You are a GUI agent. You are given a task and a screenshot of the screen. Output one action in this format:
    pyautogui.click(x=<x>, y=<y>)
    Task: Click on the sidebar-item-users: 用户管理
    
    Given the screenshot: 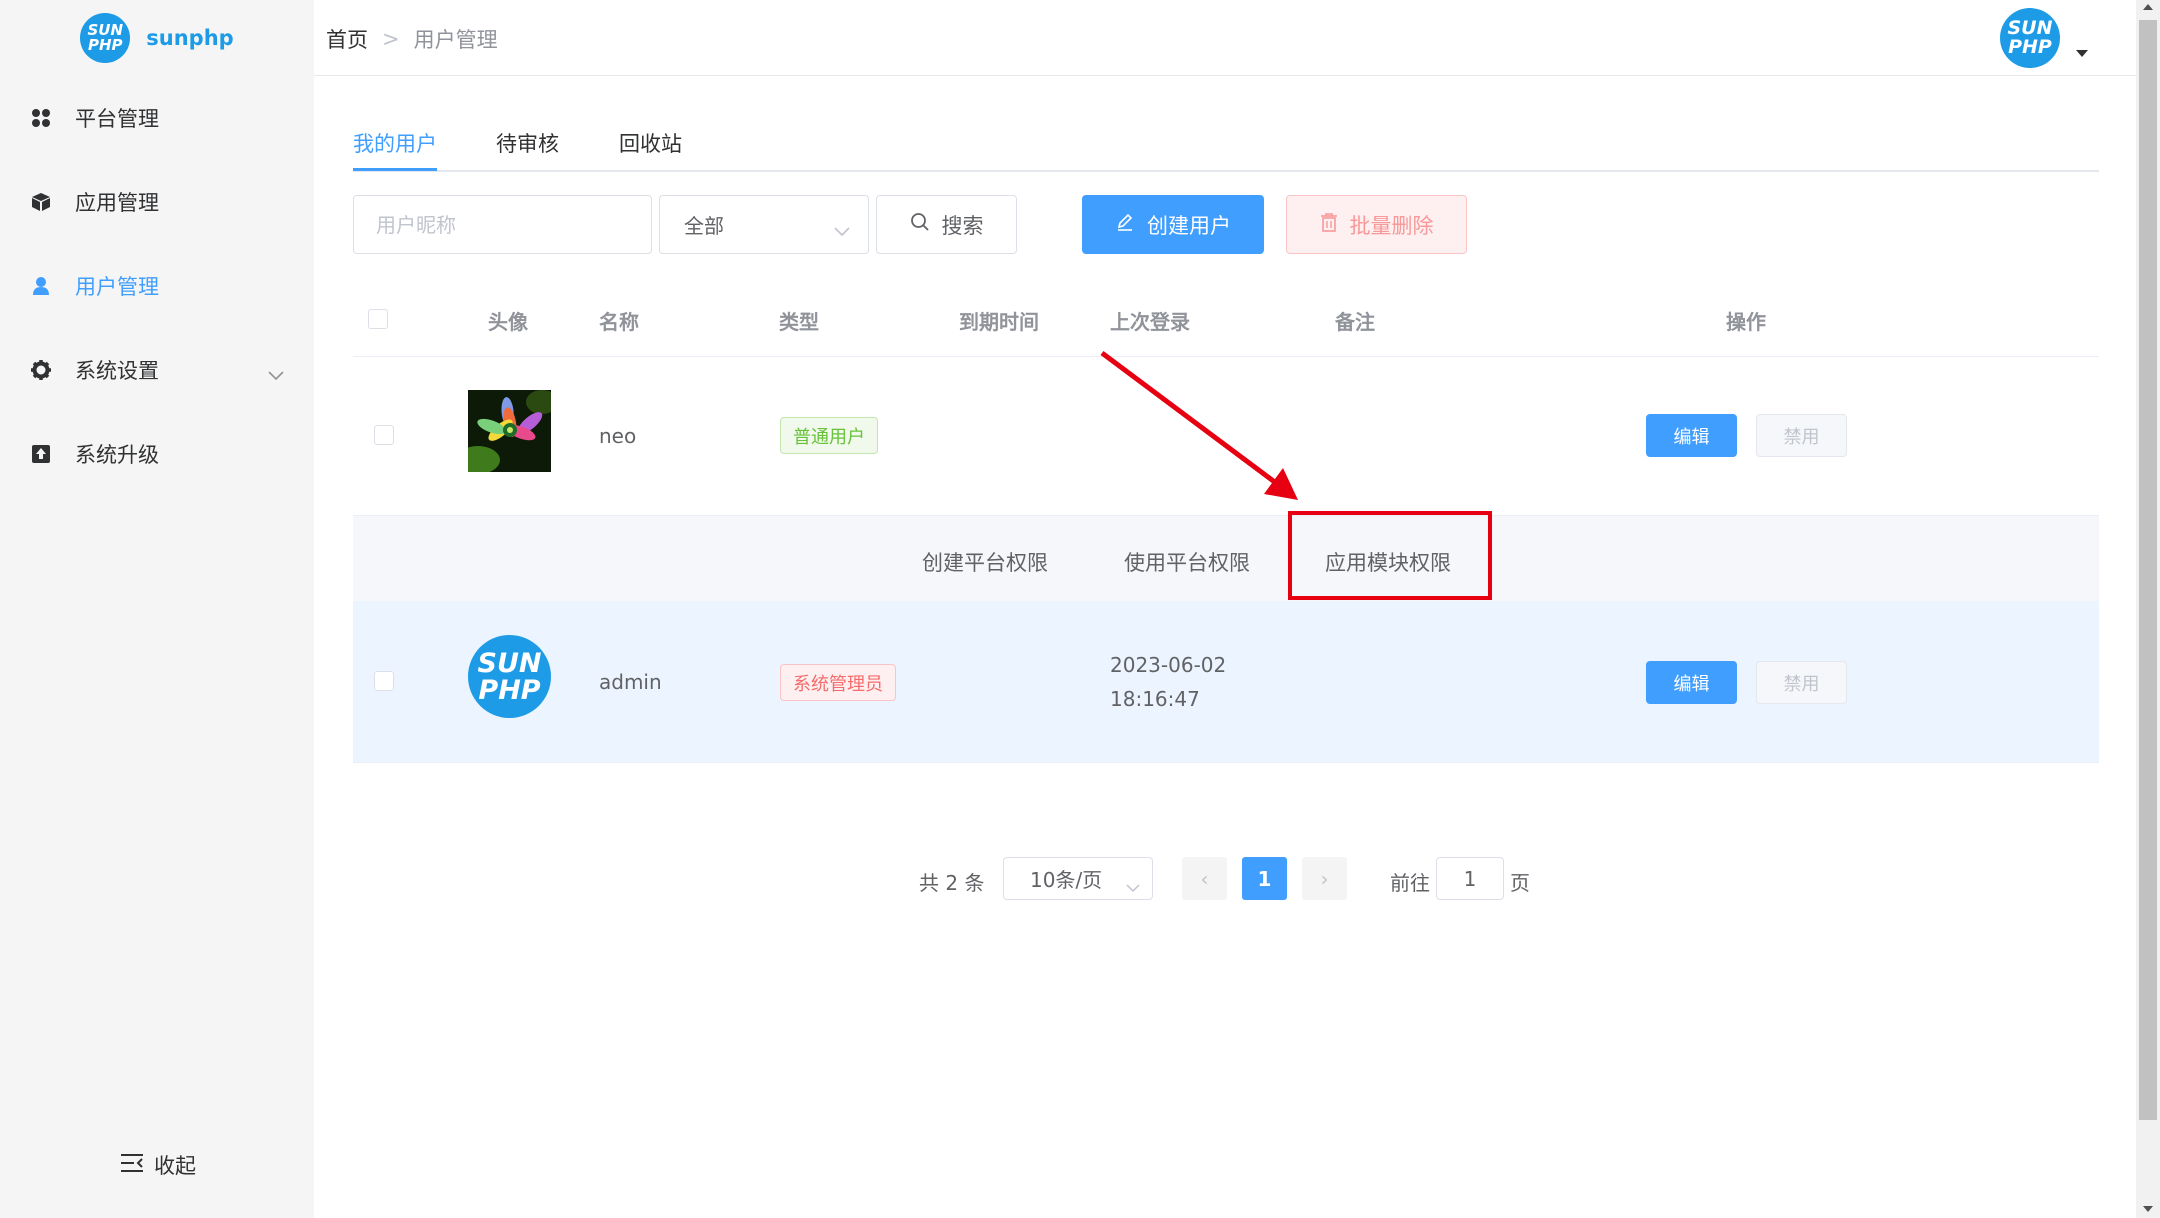 What is the action you would take?
    pyautogui.click(x=157, y=286)
    